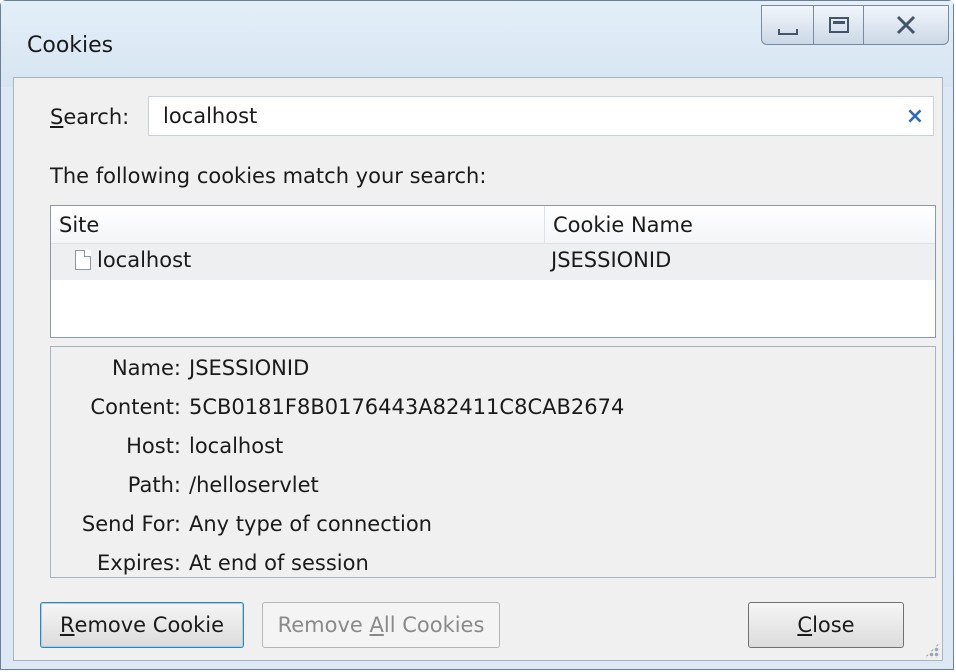 This screenshot has width=956, height=672. Describe the element at coordinates (135, 407) in the screenshot. I see `detail-key: Content:` at that location.